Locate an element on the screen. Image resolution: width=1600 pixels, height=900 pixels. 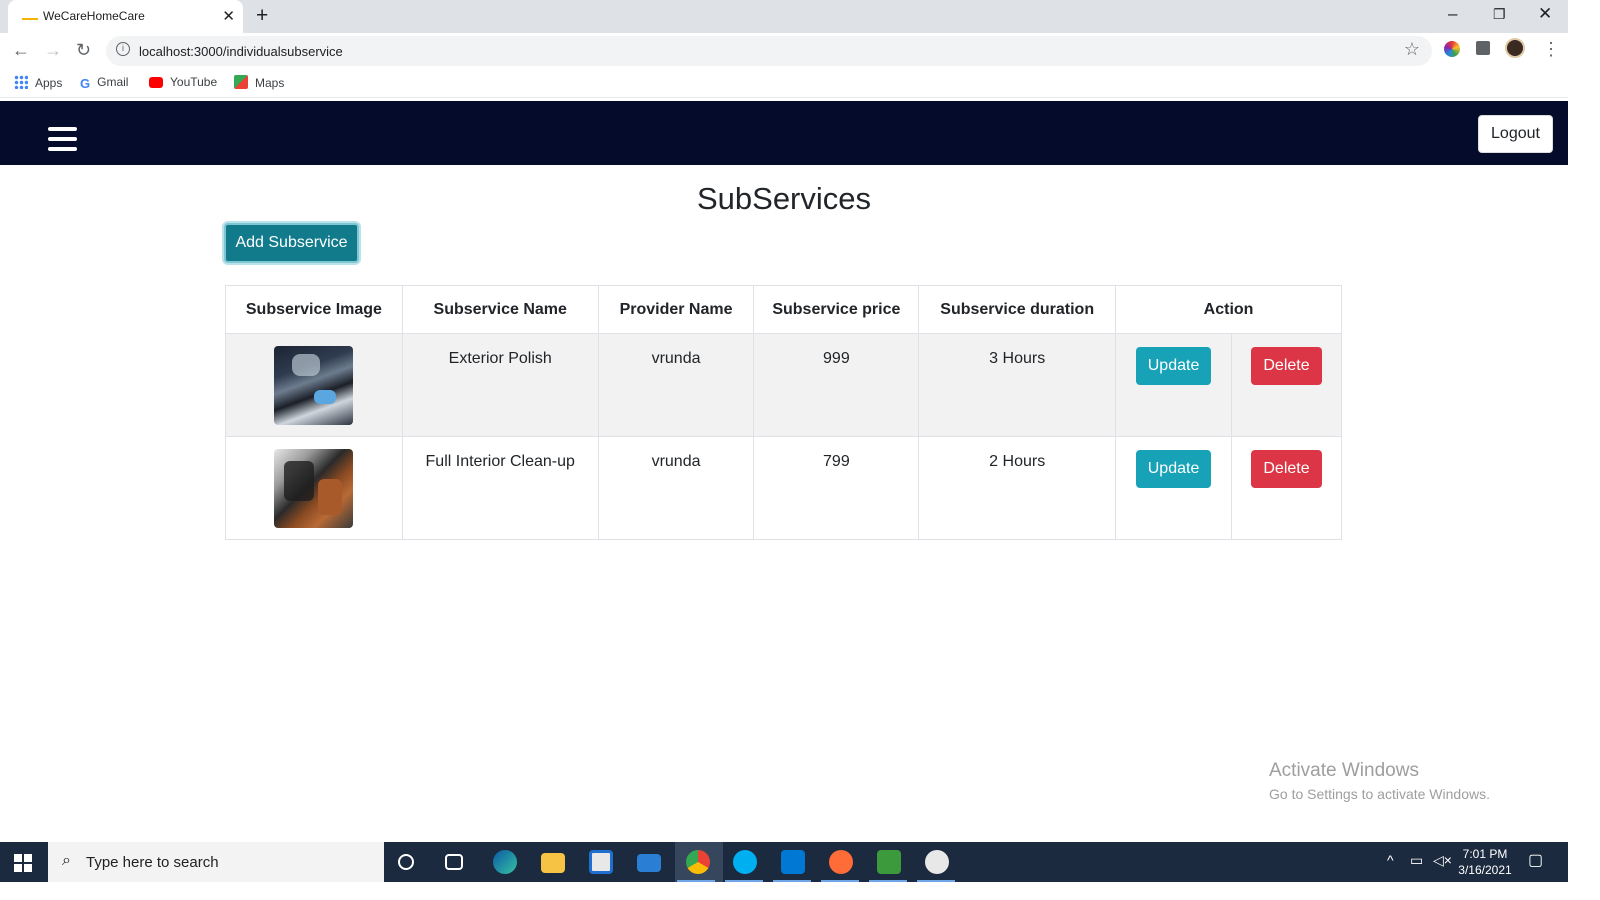
header-image: Subservice Image is located at coordinates (314, 309).